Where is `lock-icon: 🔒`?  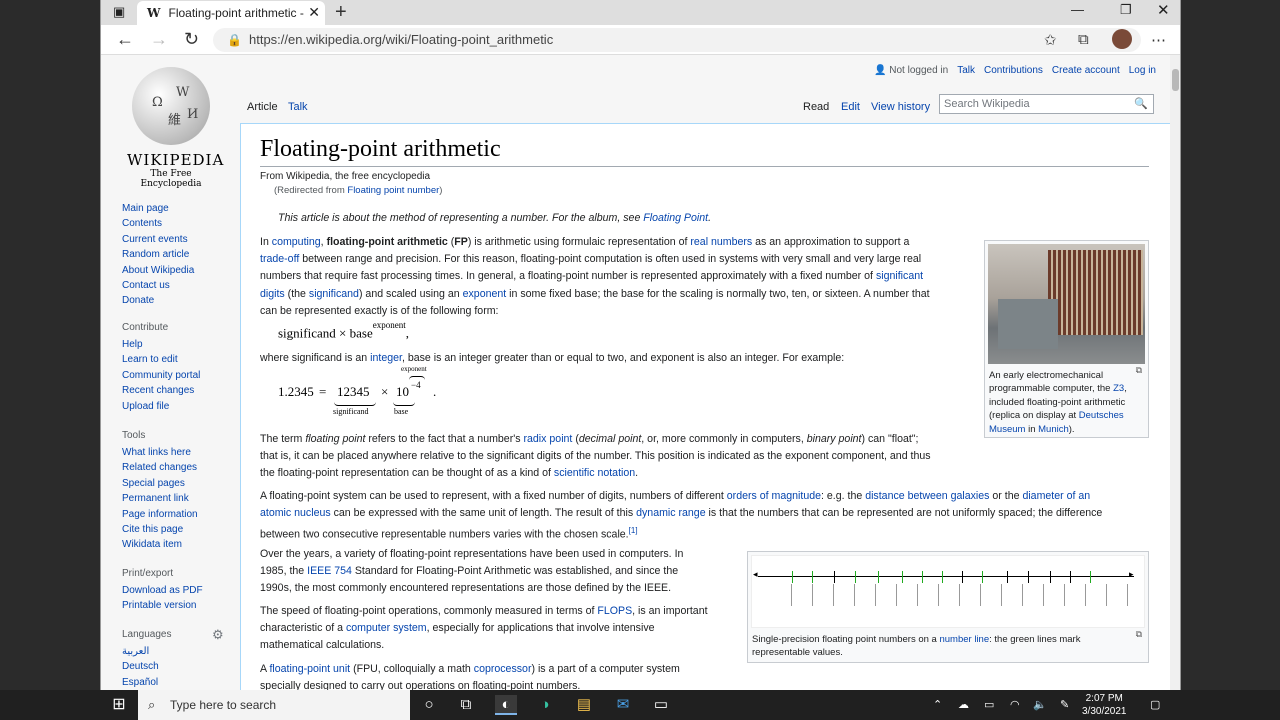
lock-icon: 🔒 is located at coordinates (234, 40).